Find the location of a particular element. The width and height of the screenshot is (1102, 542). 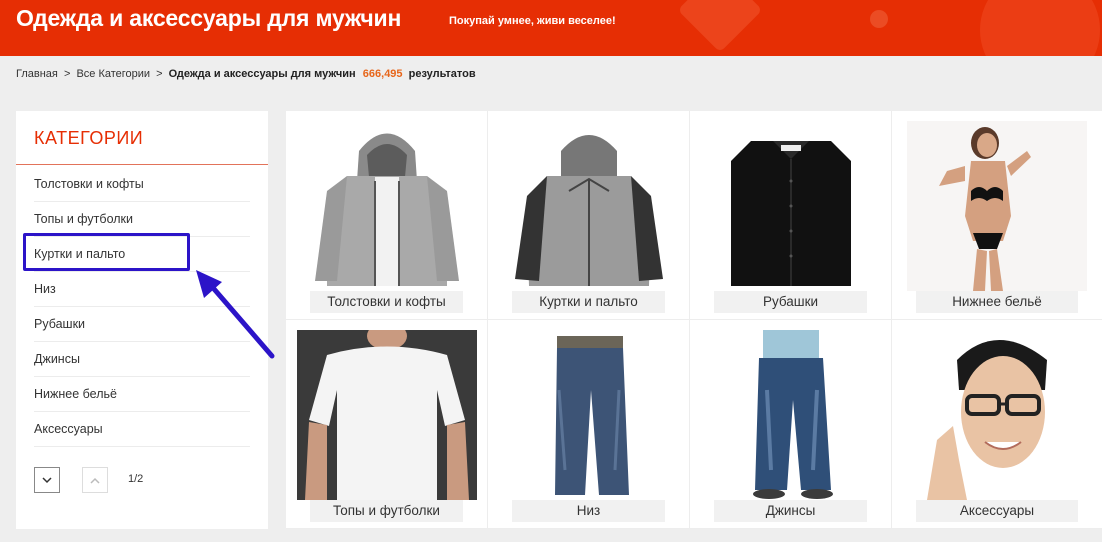

pager-next-button is located at coordinates (47, 480).